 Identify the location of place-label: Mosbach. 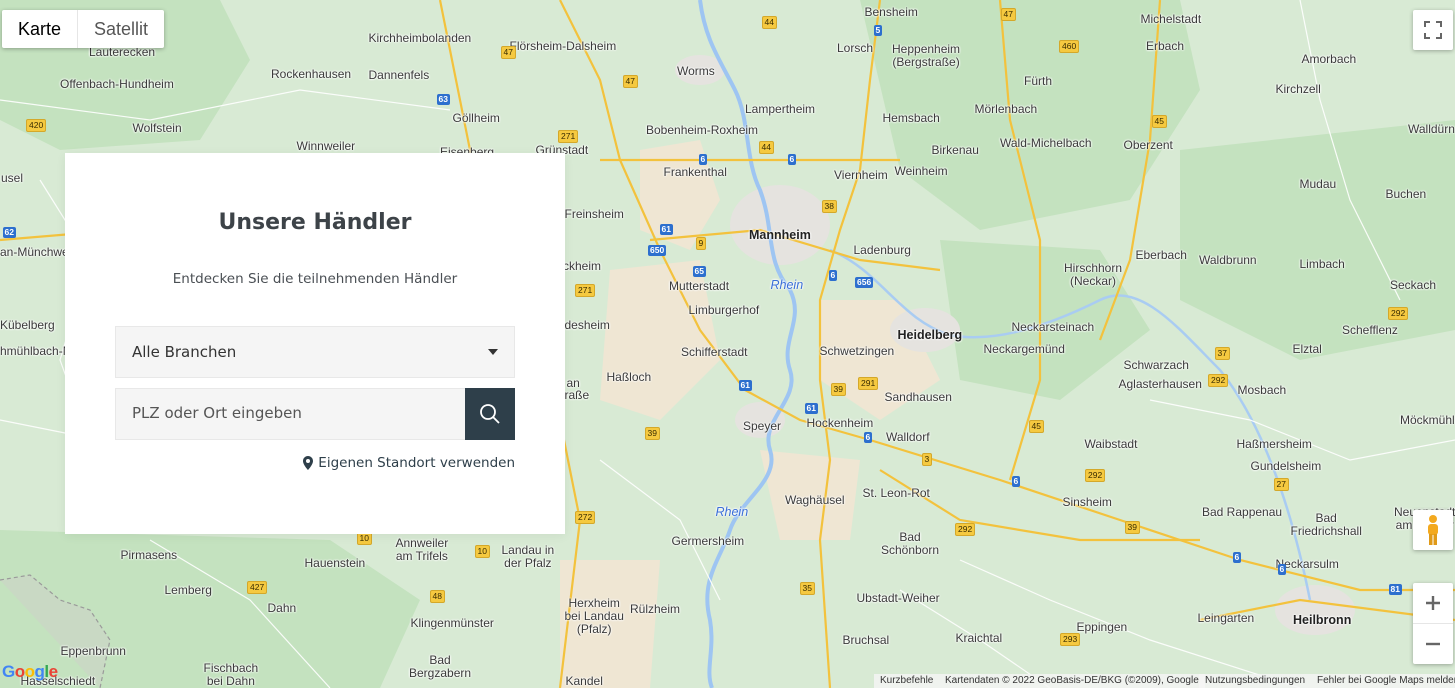
(1262, 389).